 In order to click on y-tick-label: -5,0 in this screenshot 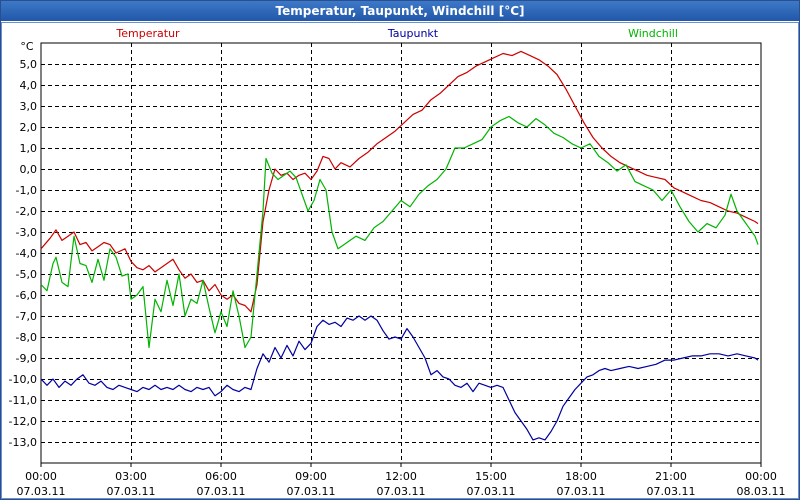, I will do `click(26, 274)`.